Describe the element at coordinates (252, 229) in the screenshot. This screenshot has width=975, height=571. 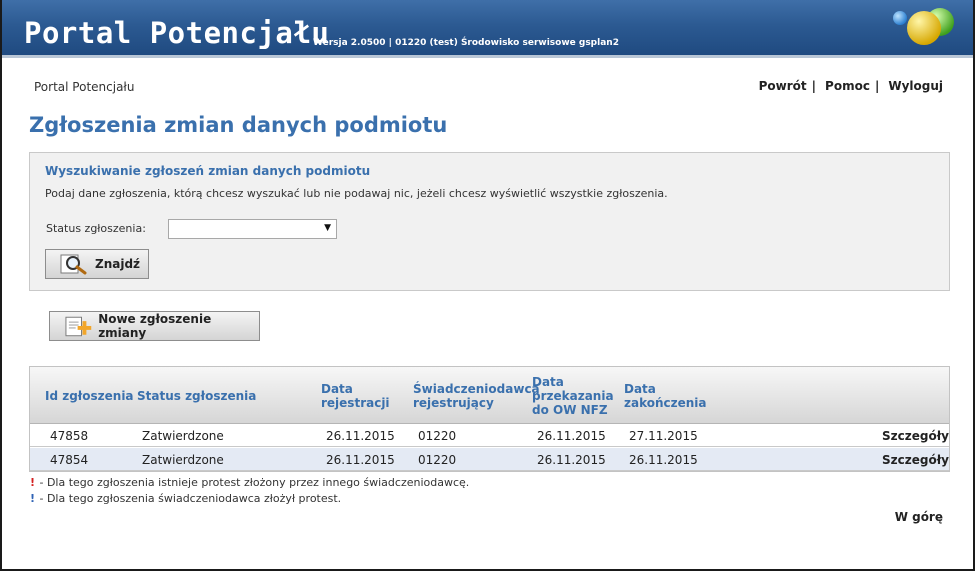
I see `status-select: ▼` at that location.